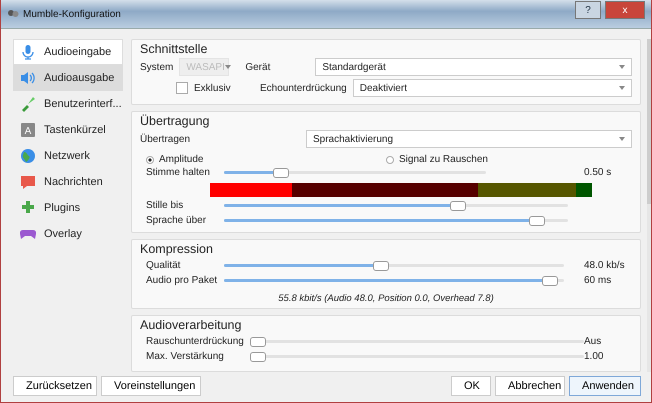 The height and width of the screenshot is (403, 652). Describe the element at coordinates (355, 173) in the screenshot. I see `hold-slider` at that location.